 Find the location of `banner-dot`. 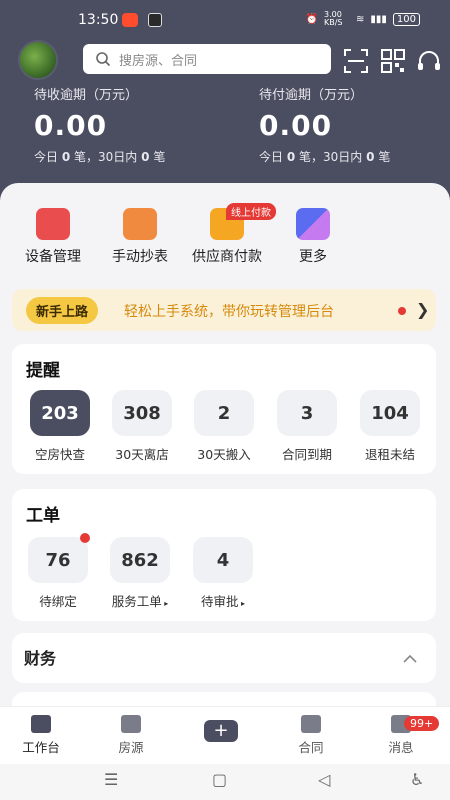

banner-dot is located at coordinates (402, 311).